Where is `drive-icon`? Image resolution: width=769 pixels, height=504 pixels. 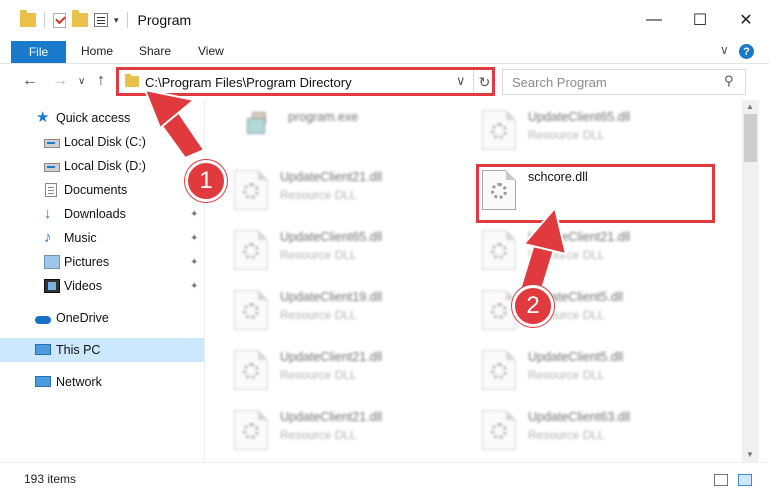 drive-icon is located at coordinates (52, 167).